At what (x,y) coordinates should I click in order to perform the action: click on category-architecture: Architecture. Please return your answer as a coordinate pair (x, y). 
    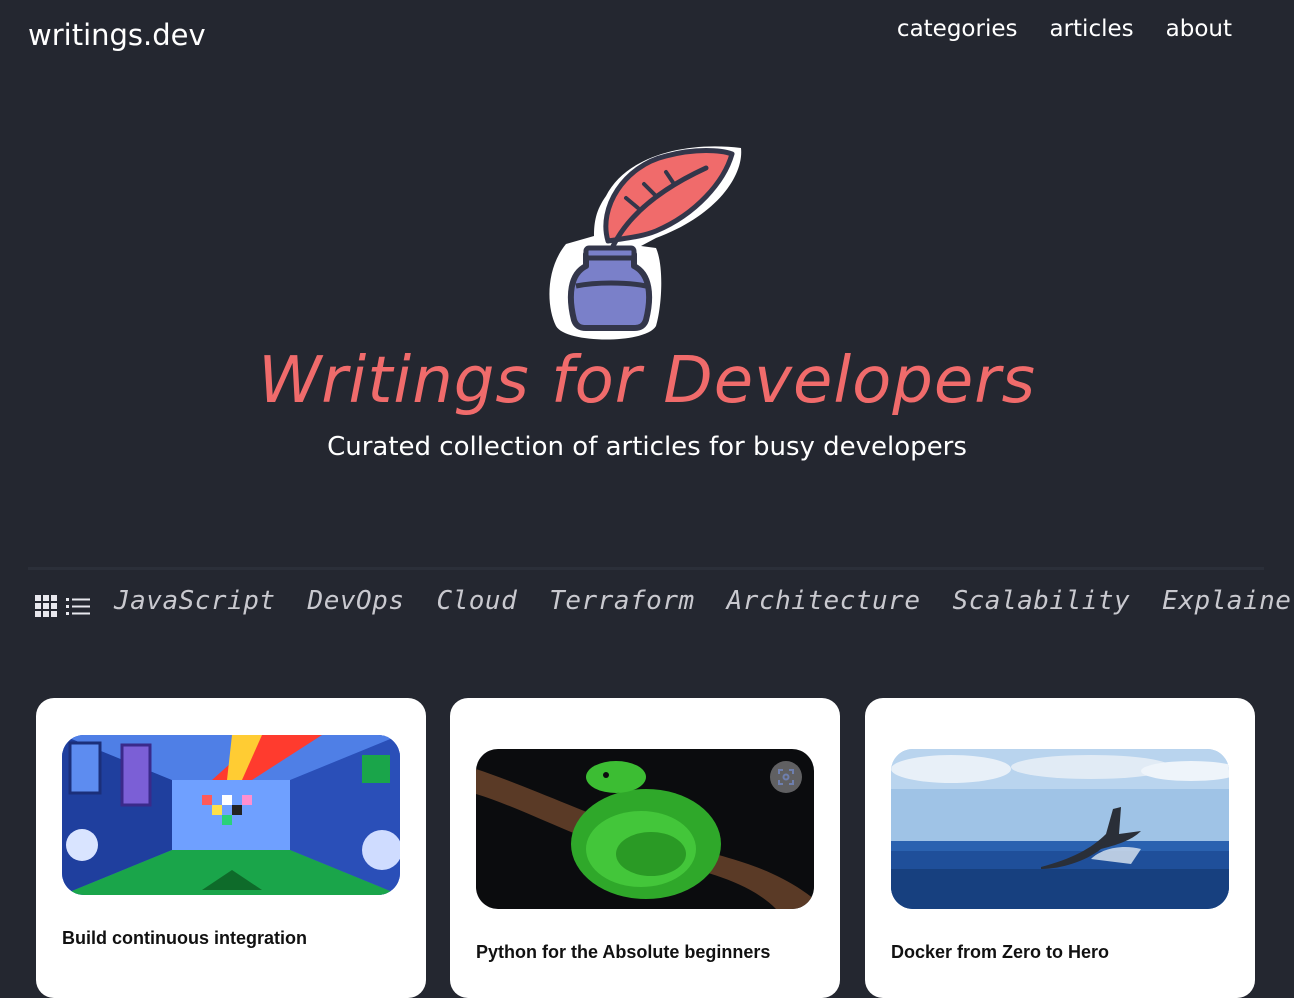
    Looking at the image, I should click on (824, 601).